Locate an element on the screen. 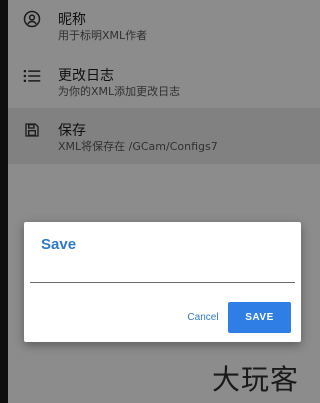 This screenshot has width=320, height=403. watermark-text: 大玩客 is located at coordinates (256, 379).